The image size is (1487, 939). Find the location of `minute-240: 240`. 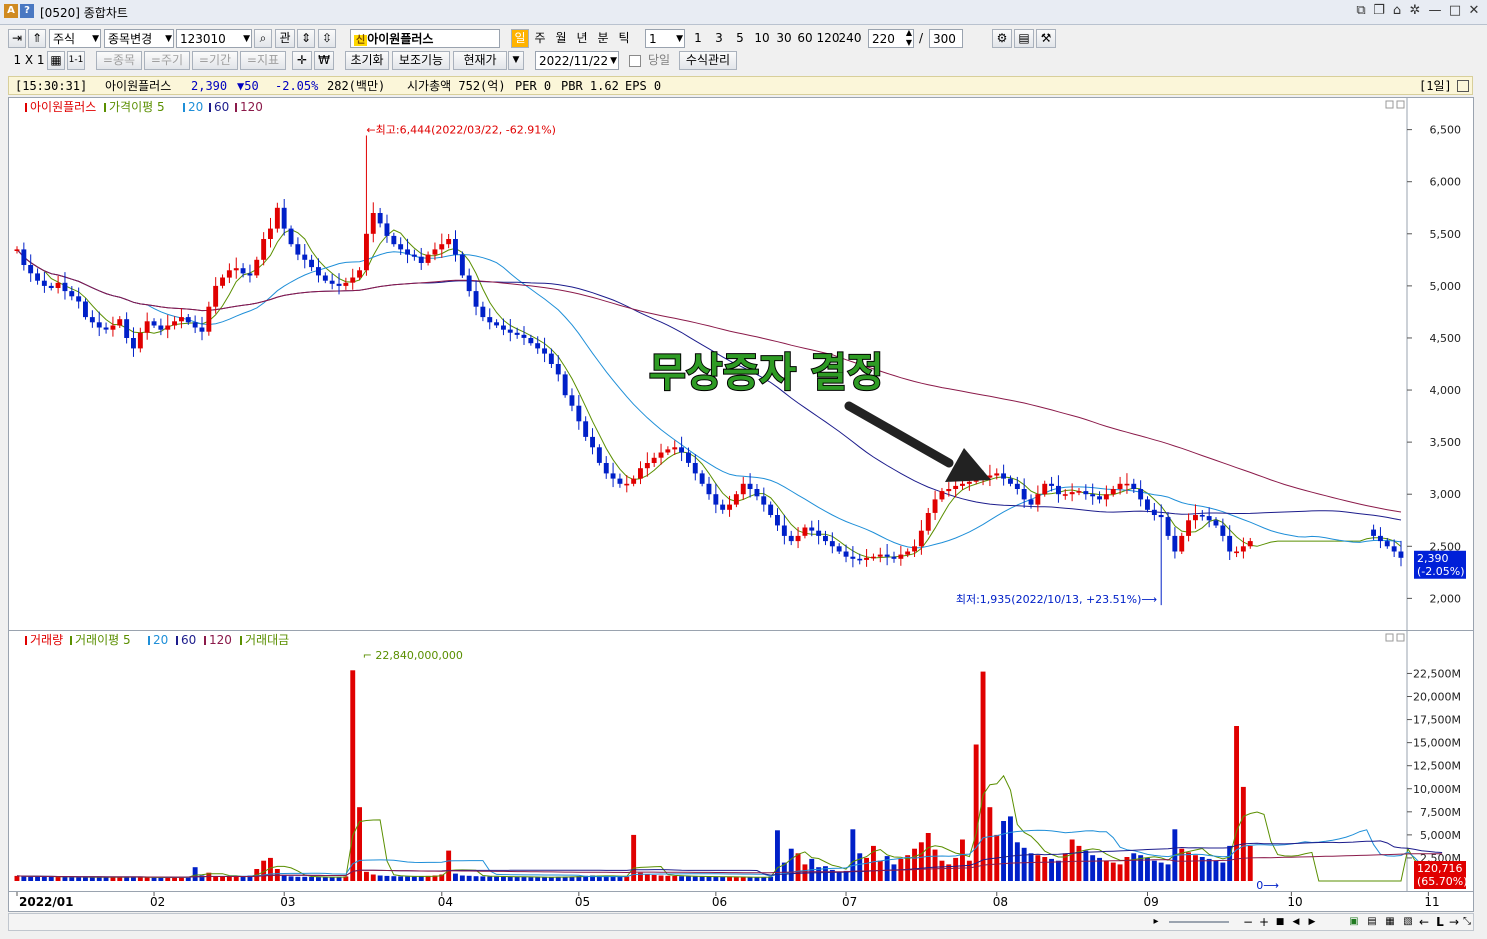

minute-240: 240 is located at coordinates (850, 38).